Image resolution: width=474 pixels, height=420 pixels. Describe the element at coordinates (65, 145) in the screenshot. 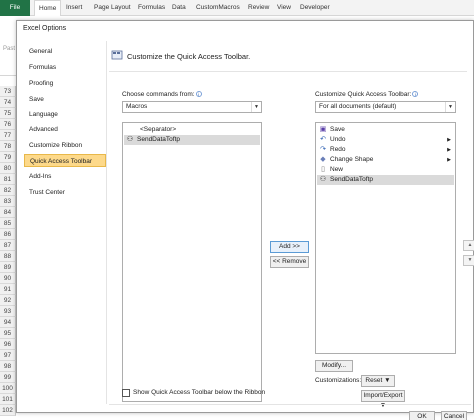

I see `nav-item-customize-ribbon: Customize Ribbon` at that location.